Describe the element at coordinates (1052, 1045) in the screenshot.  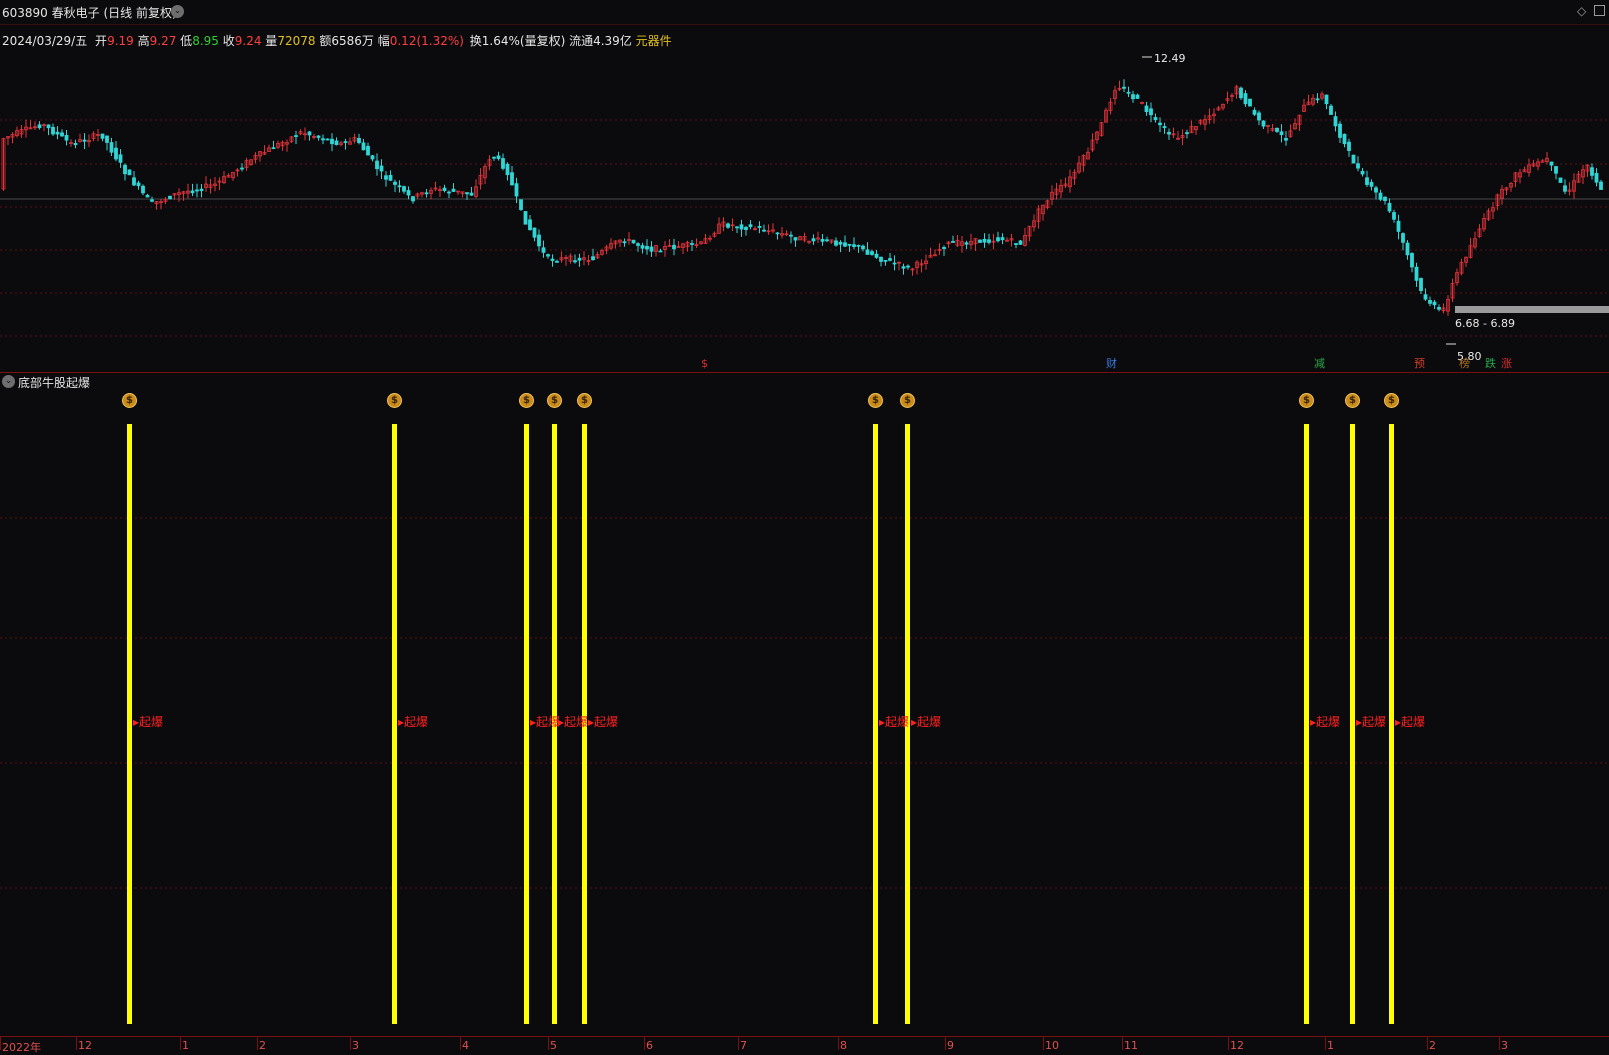
I see `x-tick-label: 10` at that location.